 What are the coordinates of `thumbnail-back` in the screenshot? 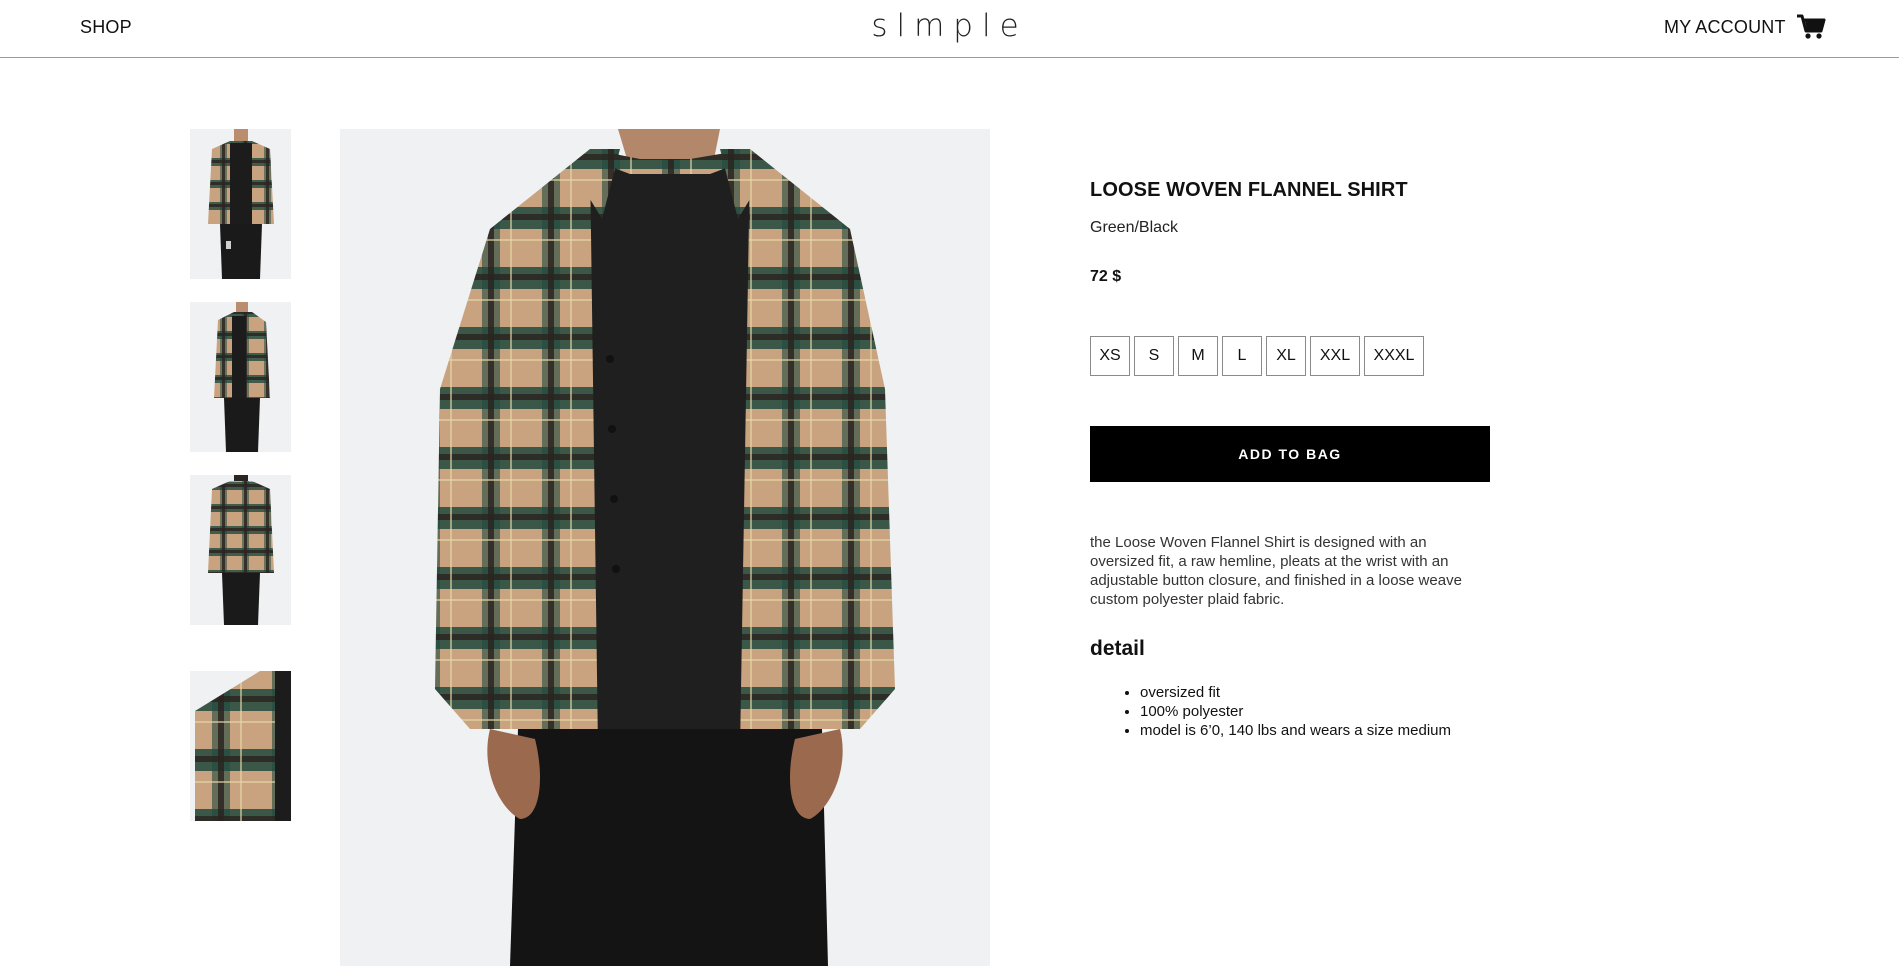 It's located at (240, 550).